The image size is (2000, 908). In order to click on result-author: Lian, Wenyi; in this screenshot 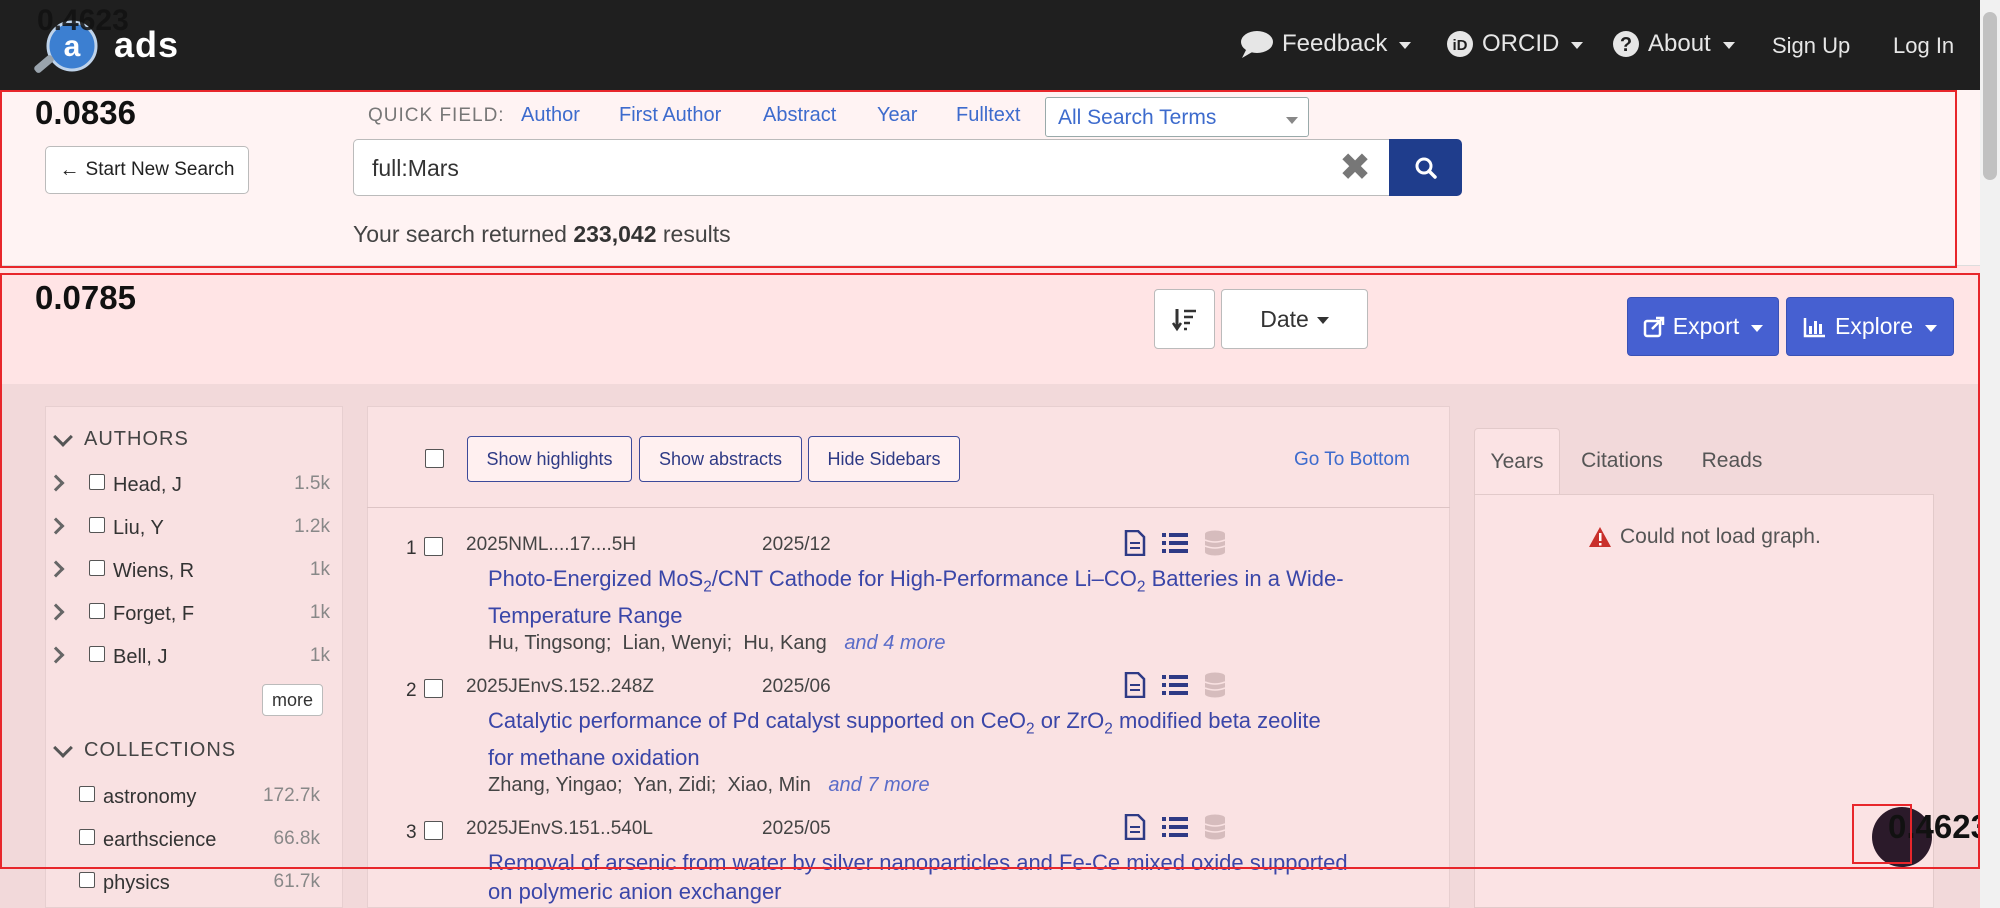, I will do `click(678, 643)`.